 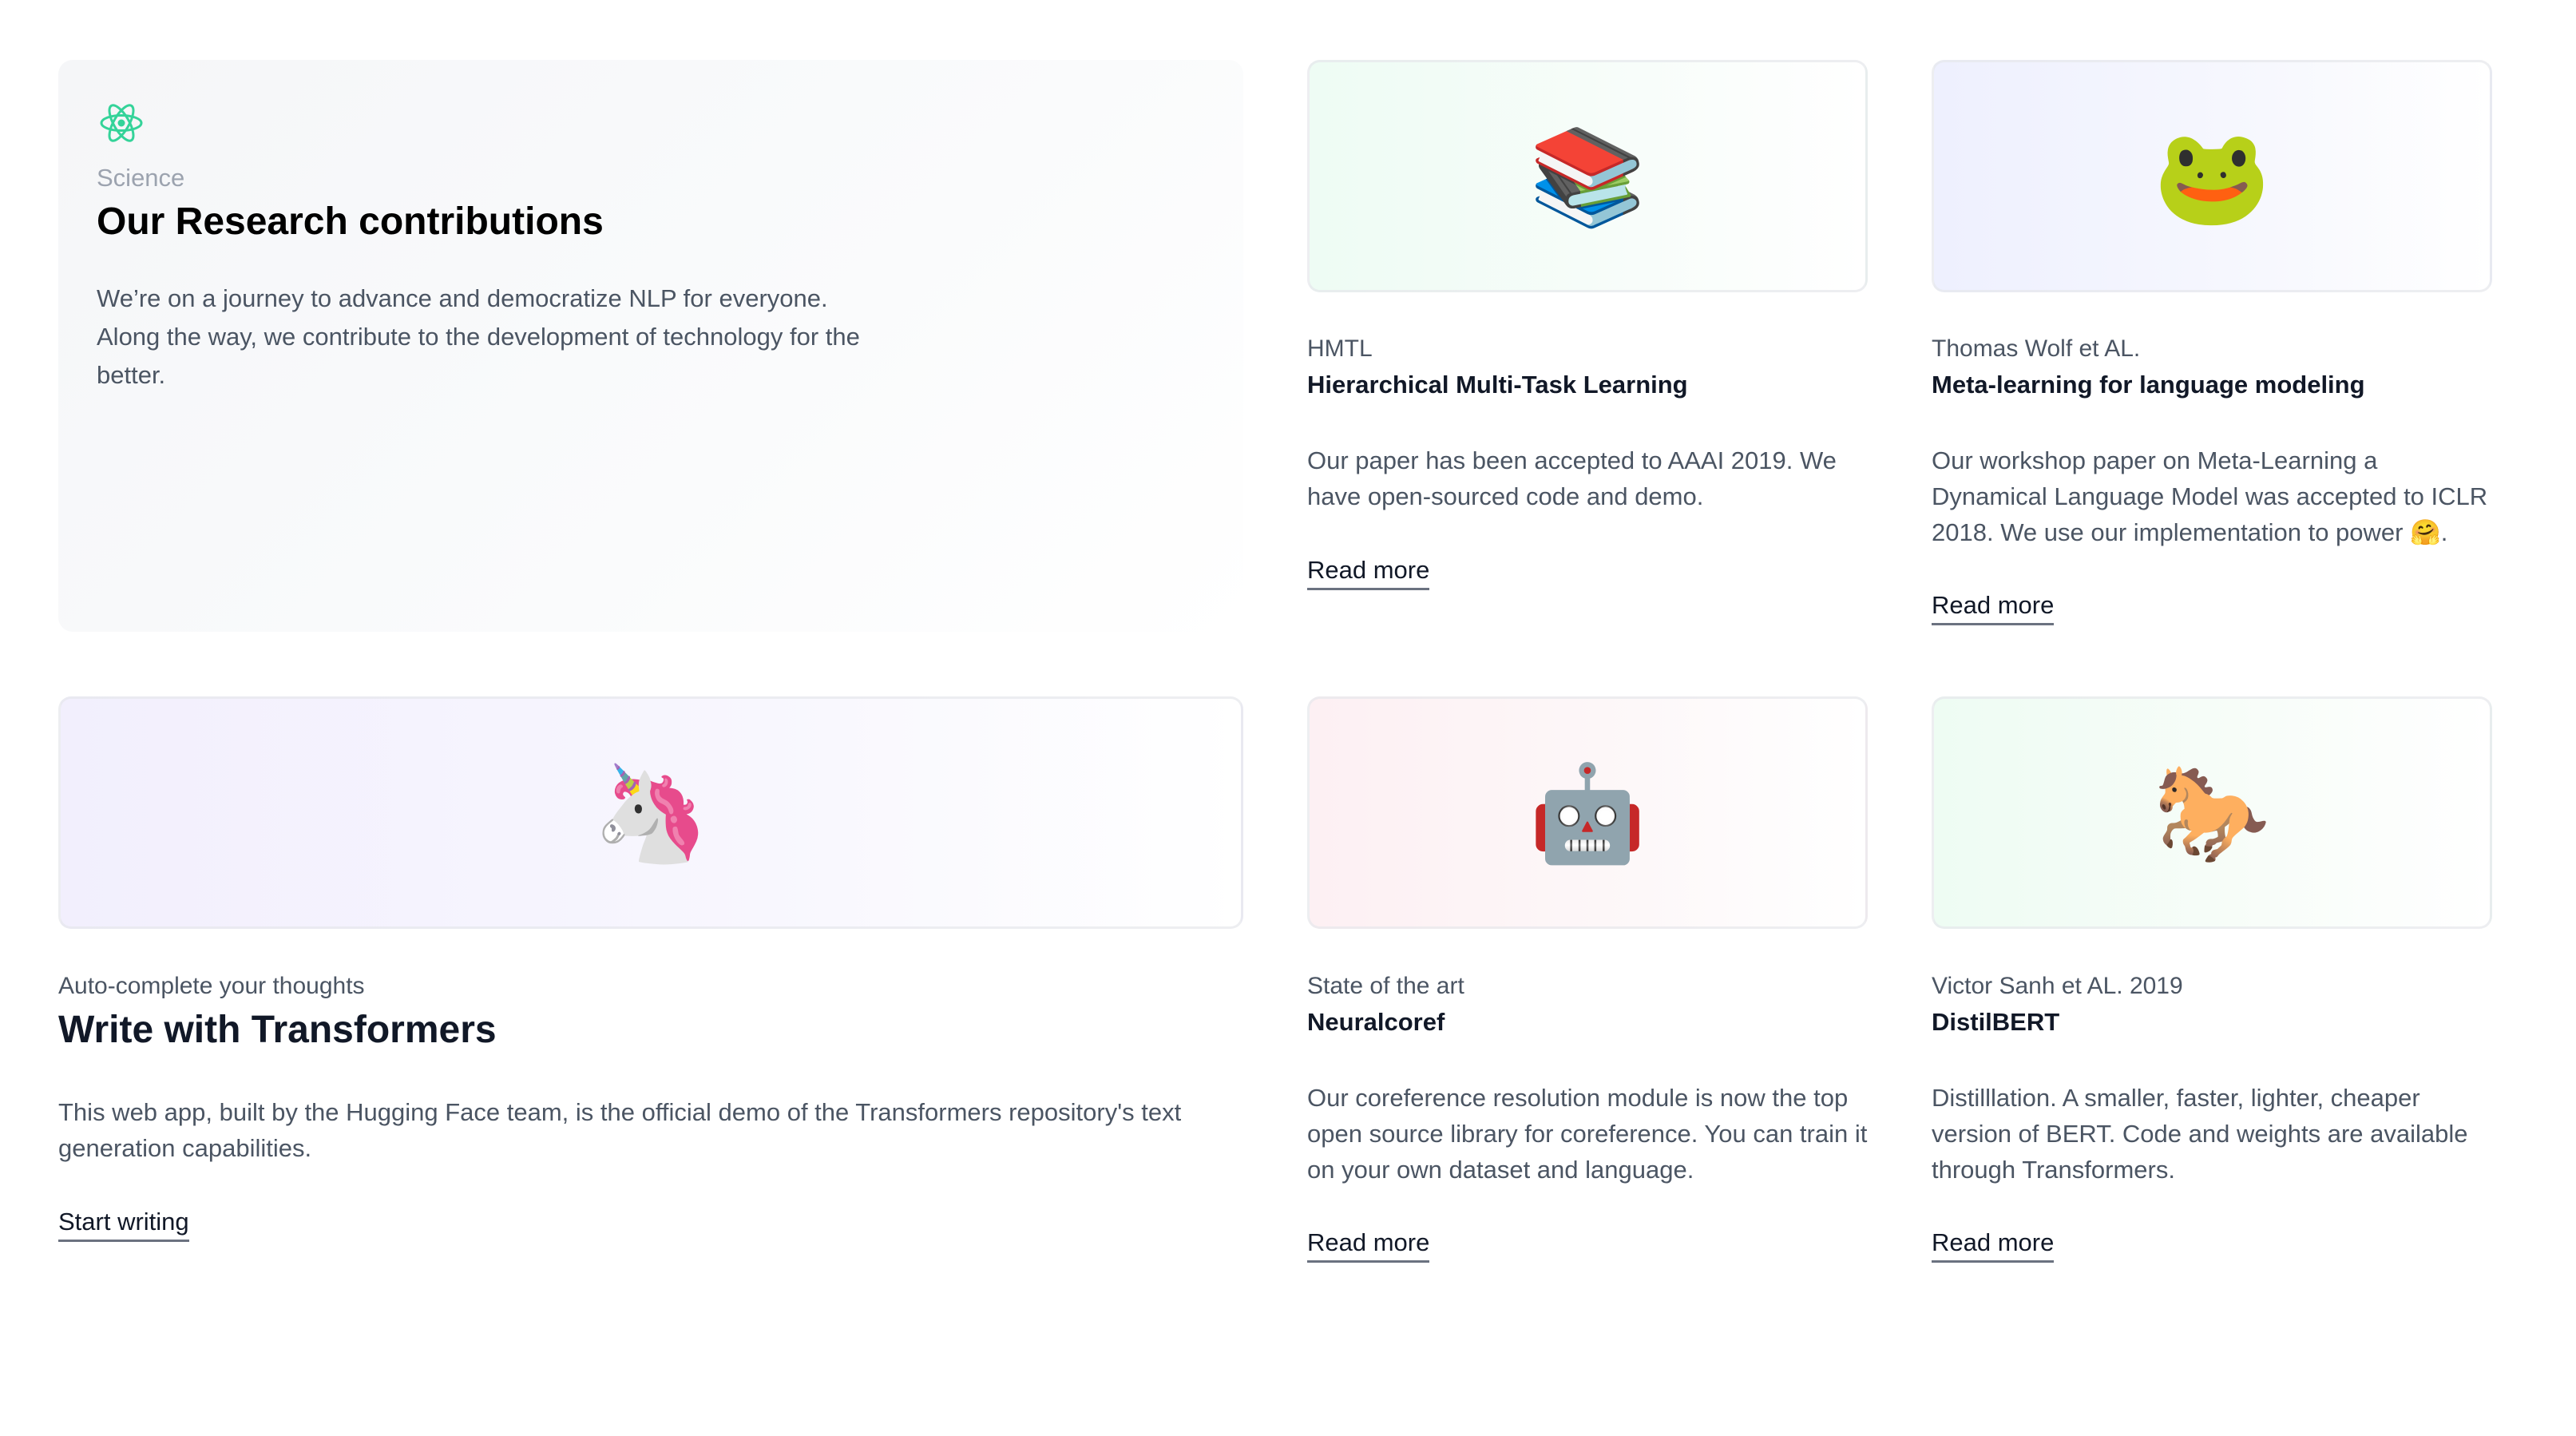 I want to click on atom-icon, so click(x=121, y=123).